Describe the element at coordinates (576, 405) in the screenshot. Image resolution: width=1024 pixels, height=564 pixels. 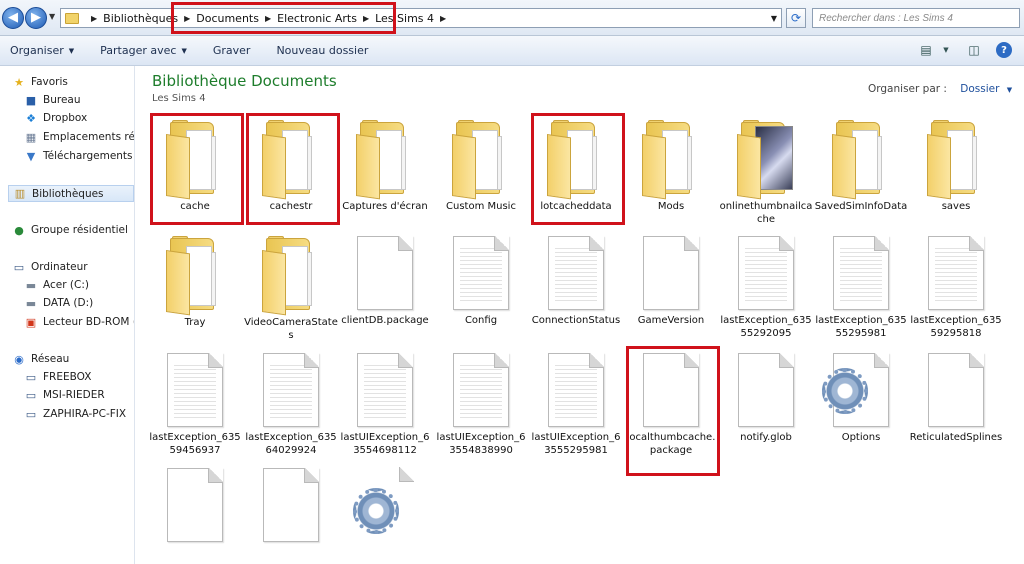
I see `file-item: lastUIException_63555295981` at that location.